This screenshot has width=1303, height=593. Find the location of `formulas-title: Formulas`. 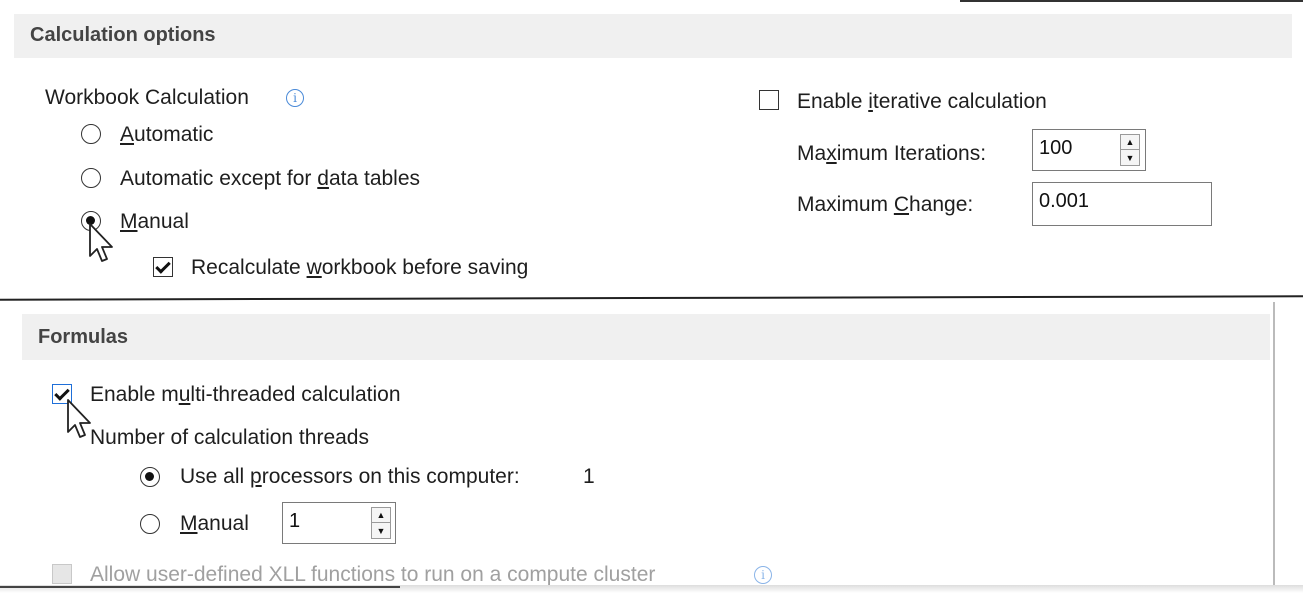

formulas-title: Formulas is located at coordinates (83, 337).